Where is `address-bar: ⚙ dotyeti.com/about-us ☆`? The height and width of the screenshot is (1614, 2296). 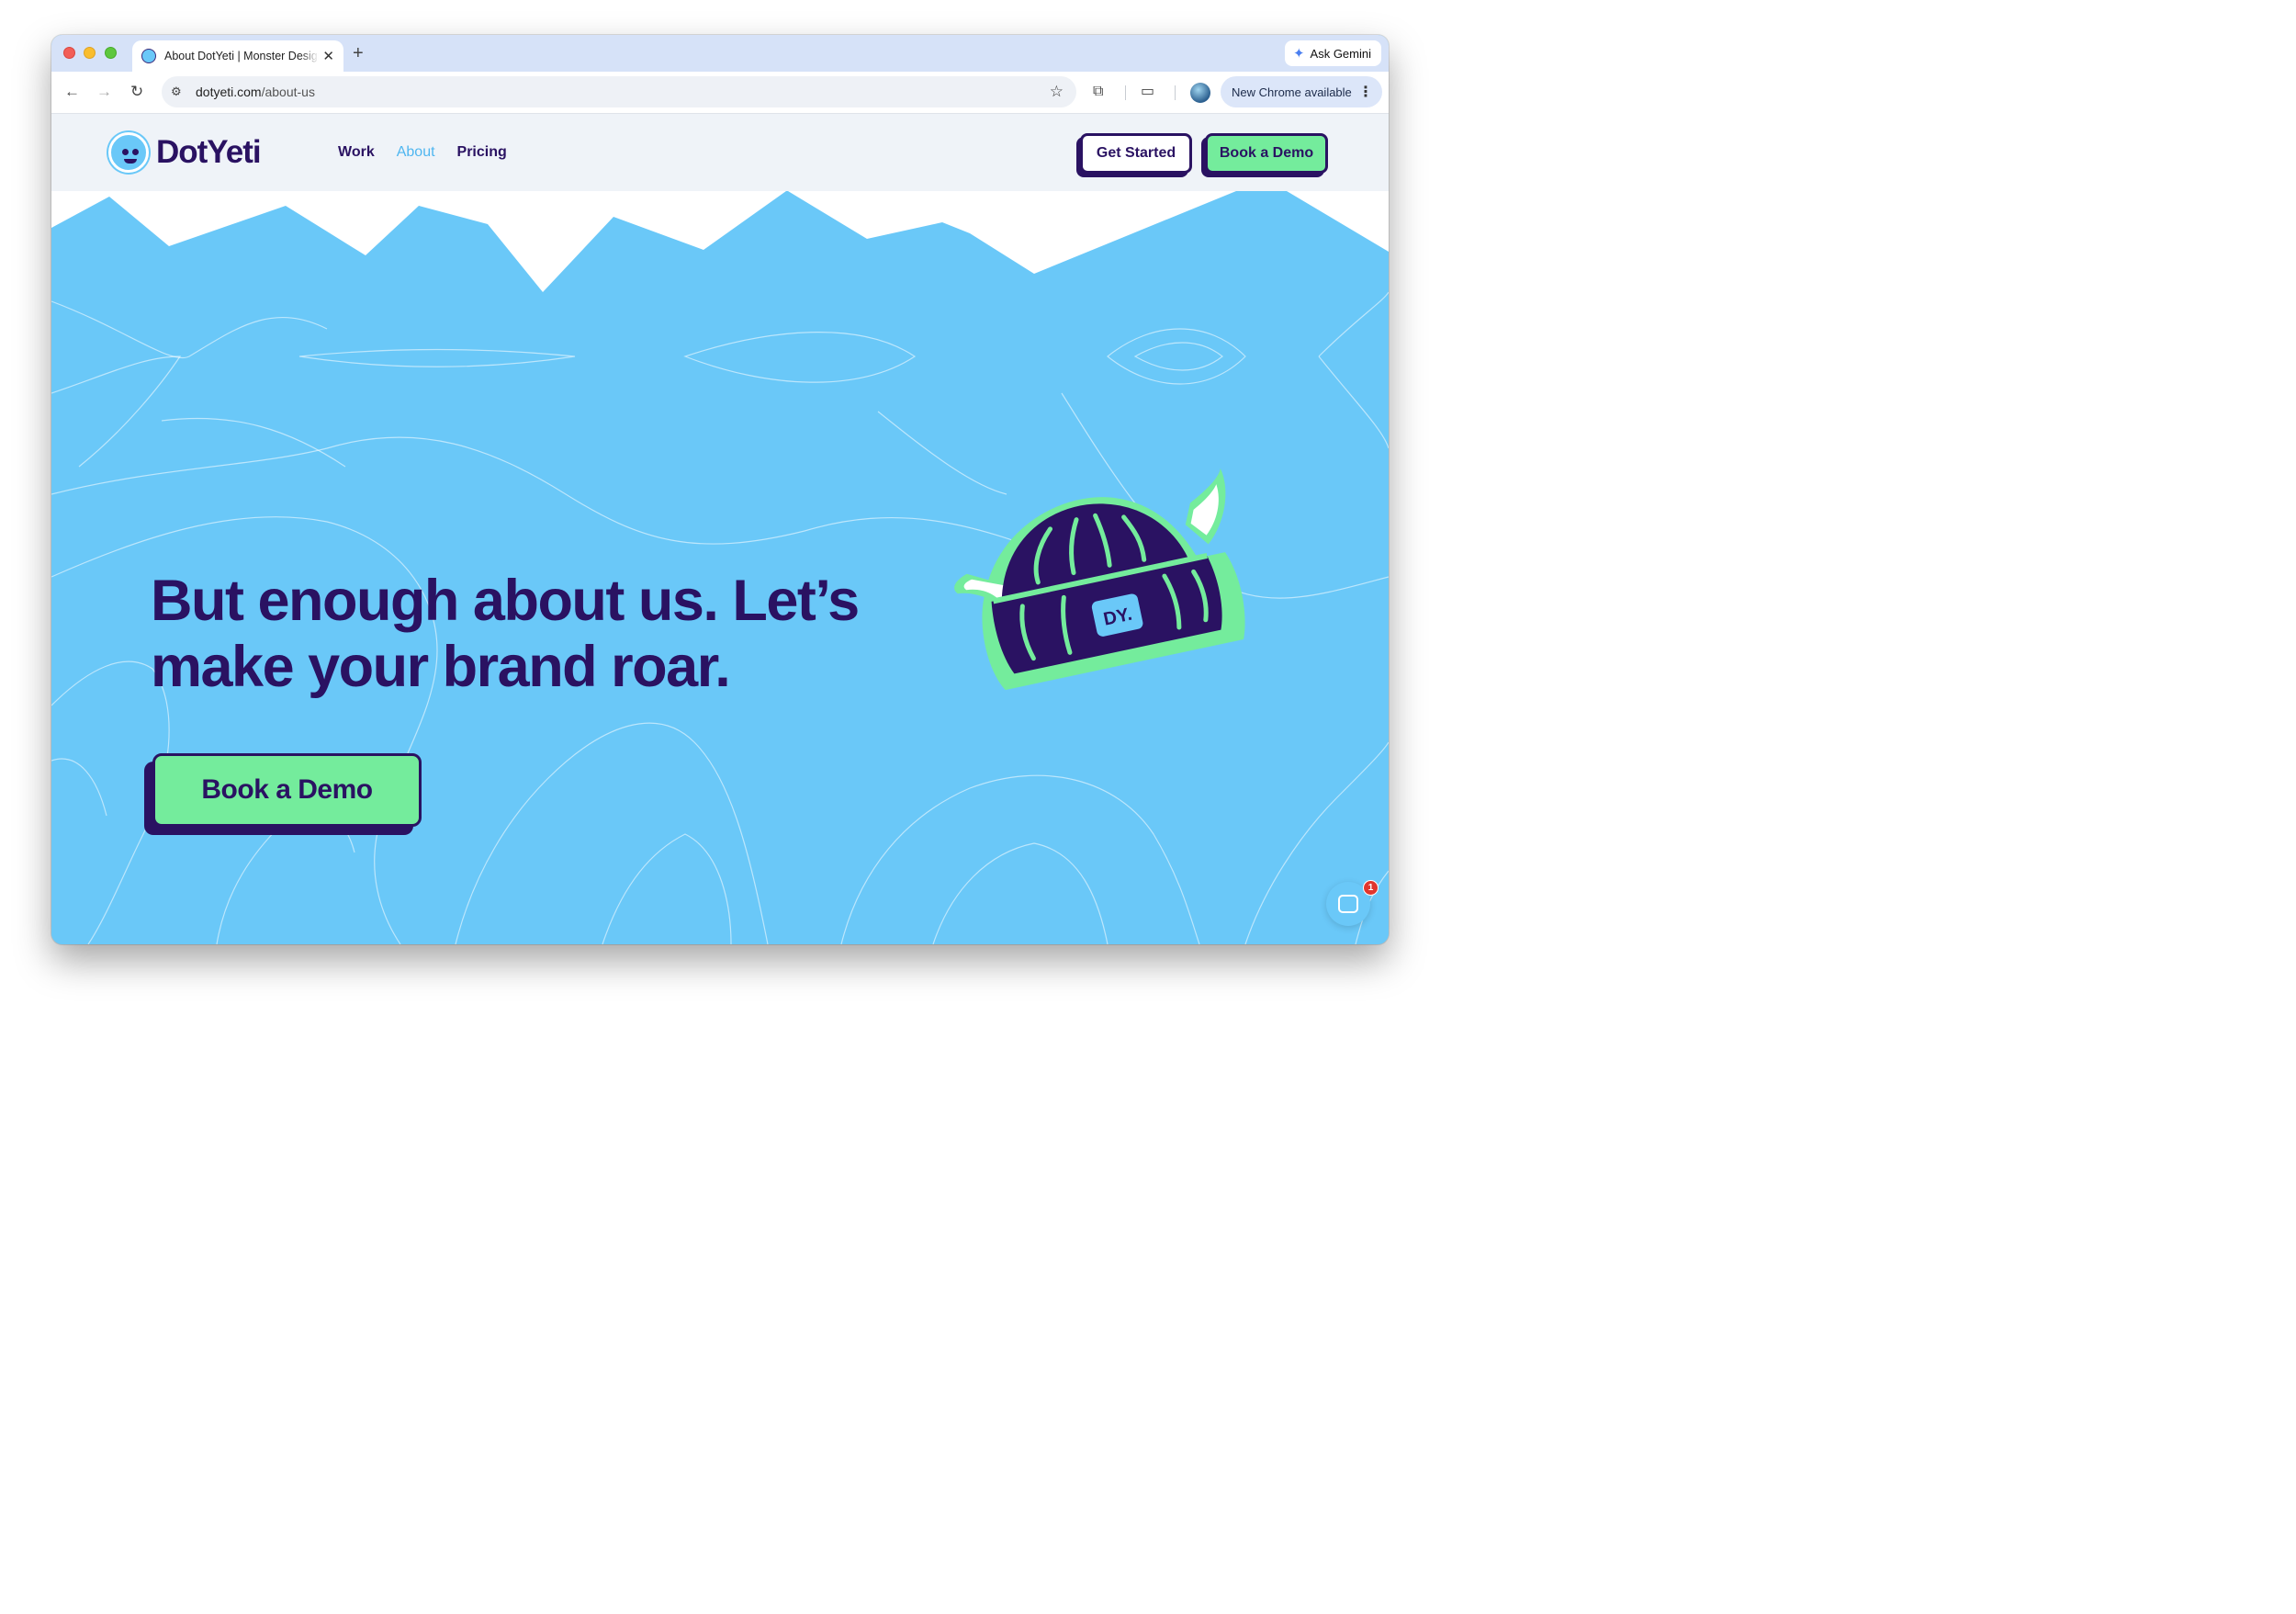 address-bar: ⚙ dotyeti.com/about-us ☆ is located at coordinates (619, 91).